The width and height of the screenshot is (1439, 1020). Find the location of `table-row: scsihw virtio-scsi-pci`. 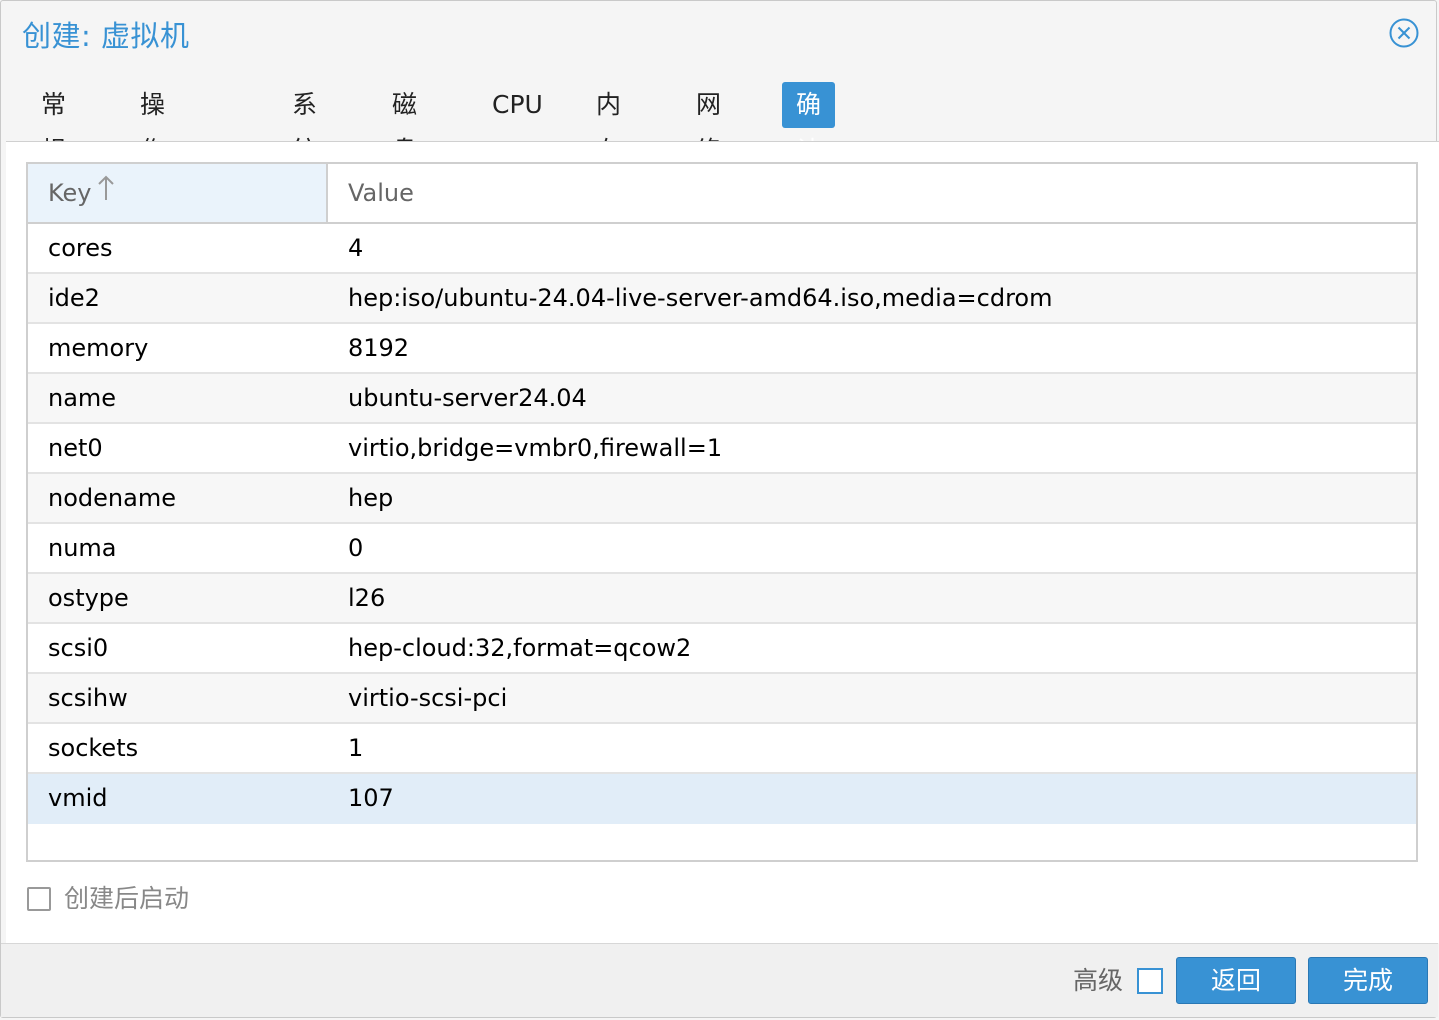

table-row: scsihw virtio-scsi-pci is located at coordinates (722, 699).